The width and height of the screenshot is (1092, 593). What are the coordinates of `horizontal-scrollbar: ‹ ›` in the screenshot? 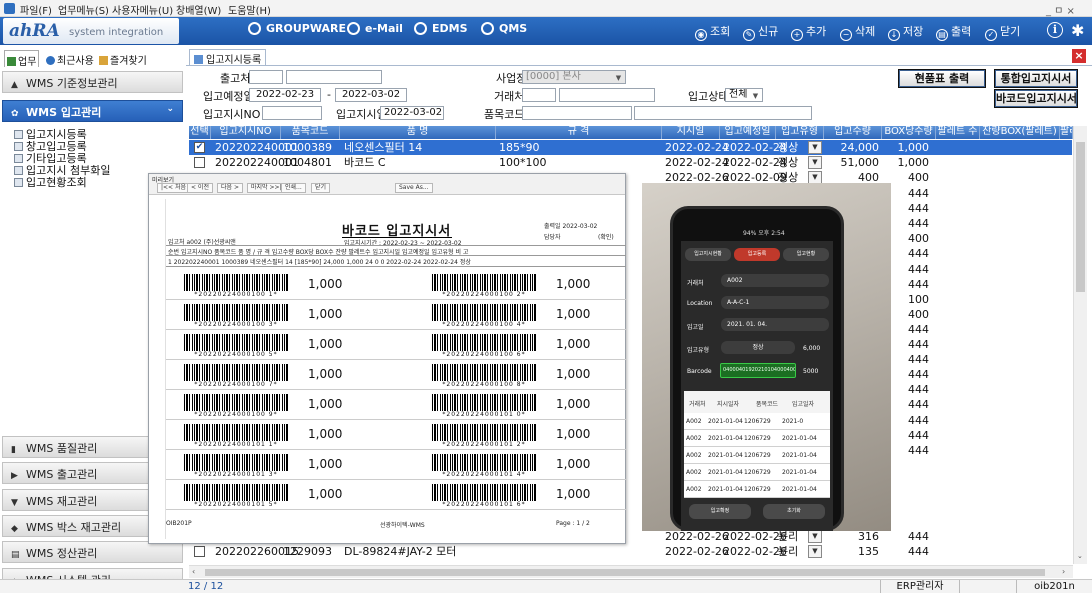 It's located at (631, 571).